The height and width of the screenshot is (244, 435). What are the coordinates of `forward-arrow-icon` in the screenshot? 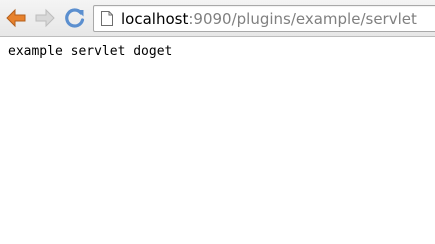 It's located at (45, 18).